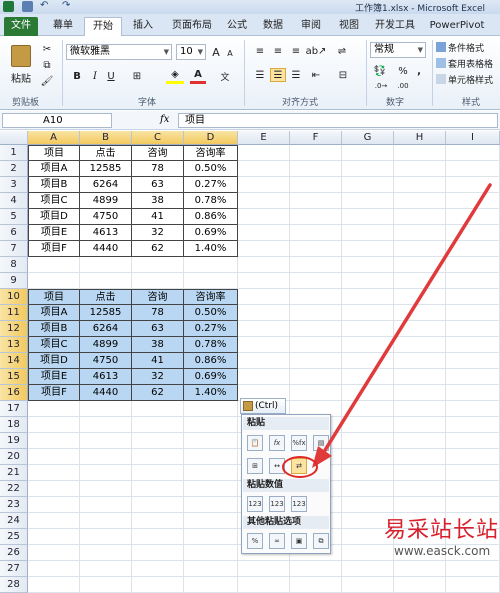  I want to click on row-header-16: 16, so click(14, 393).